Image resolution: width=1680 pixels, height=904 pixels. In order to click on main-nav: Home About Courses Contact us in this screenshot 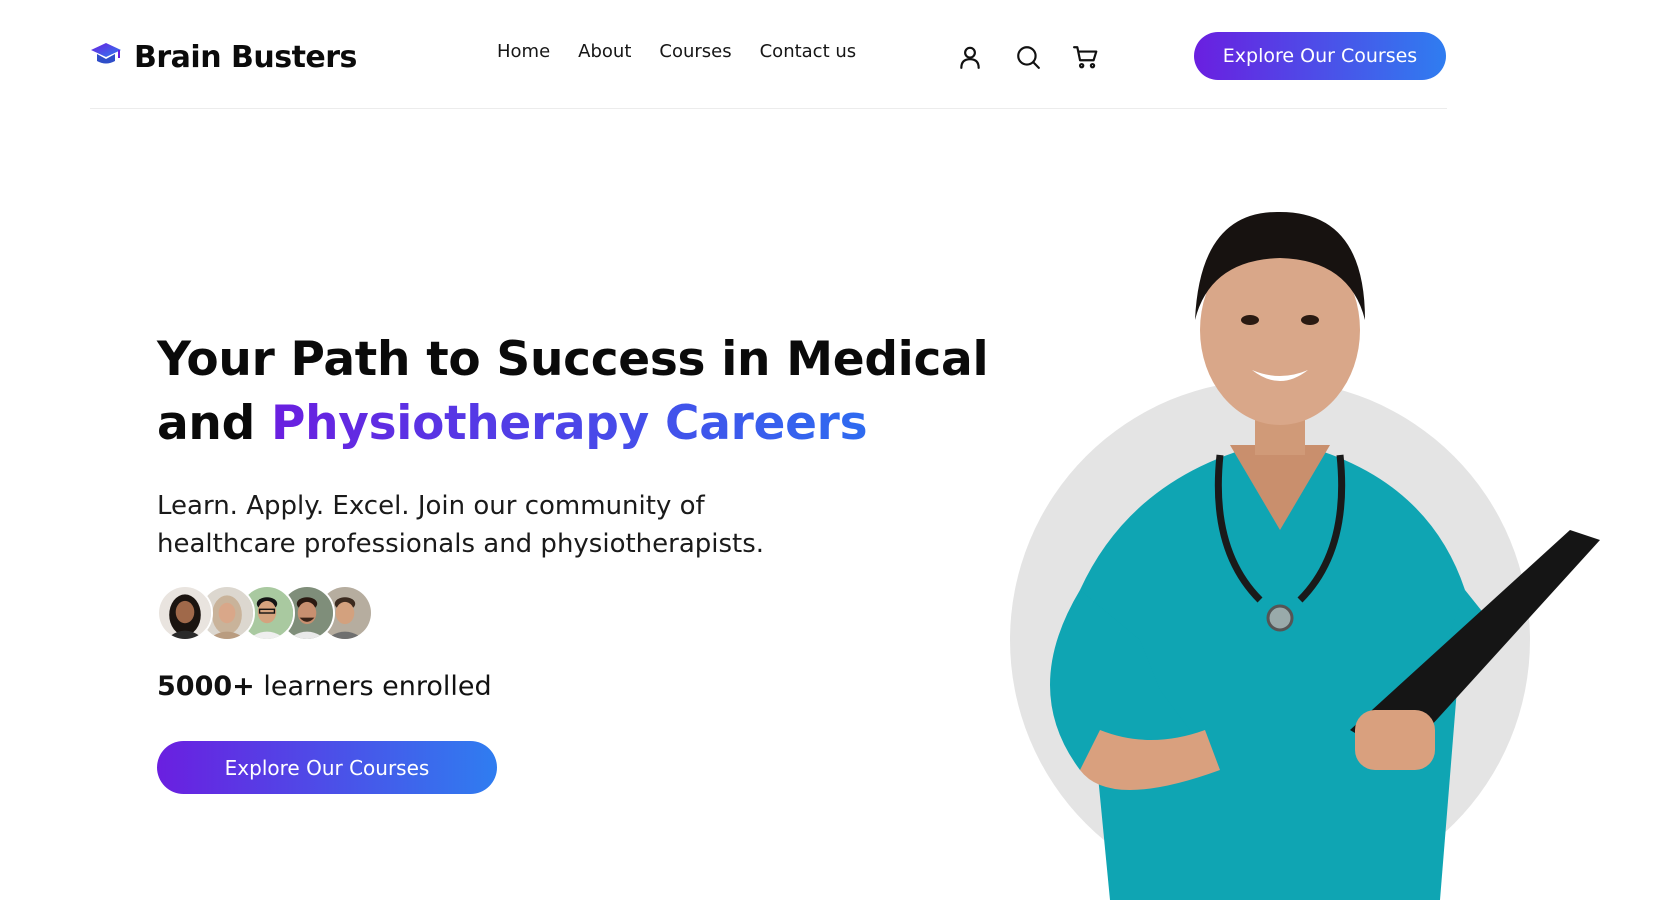, I will do `click(676, 51)`.